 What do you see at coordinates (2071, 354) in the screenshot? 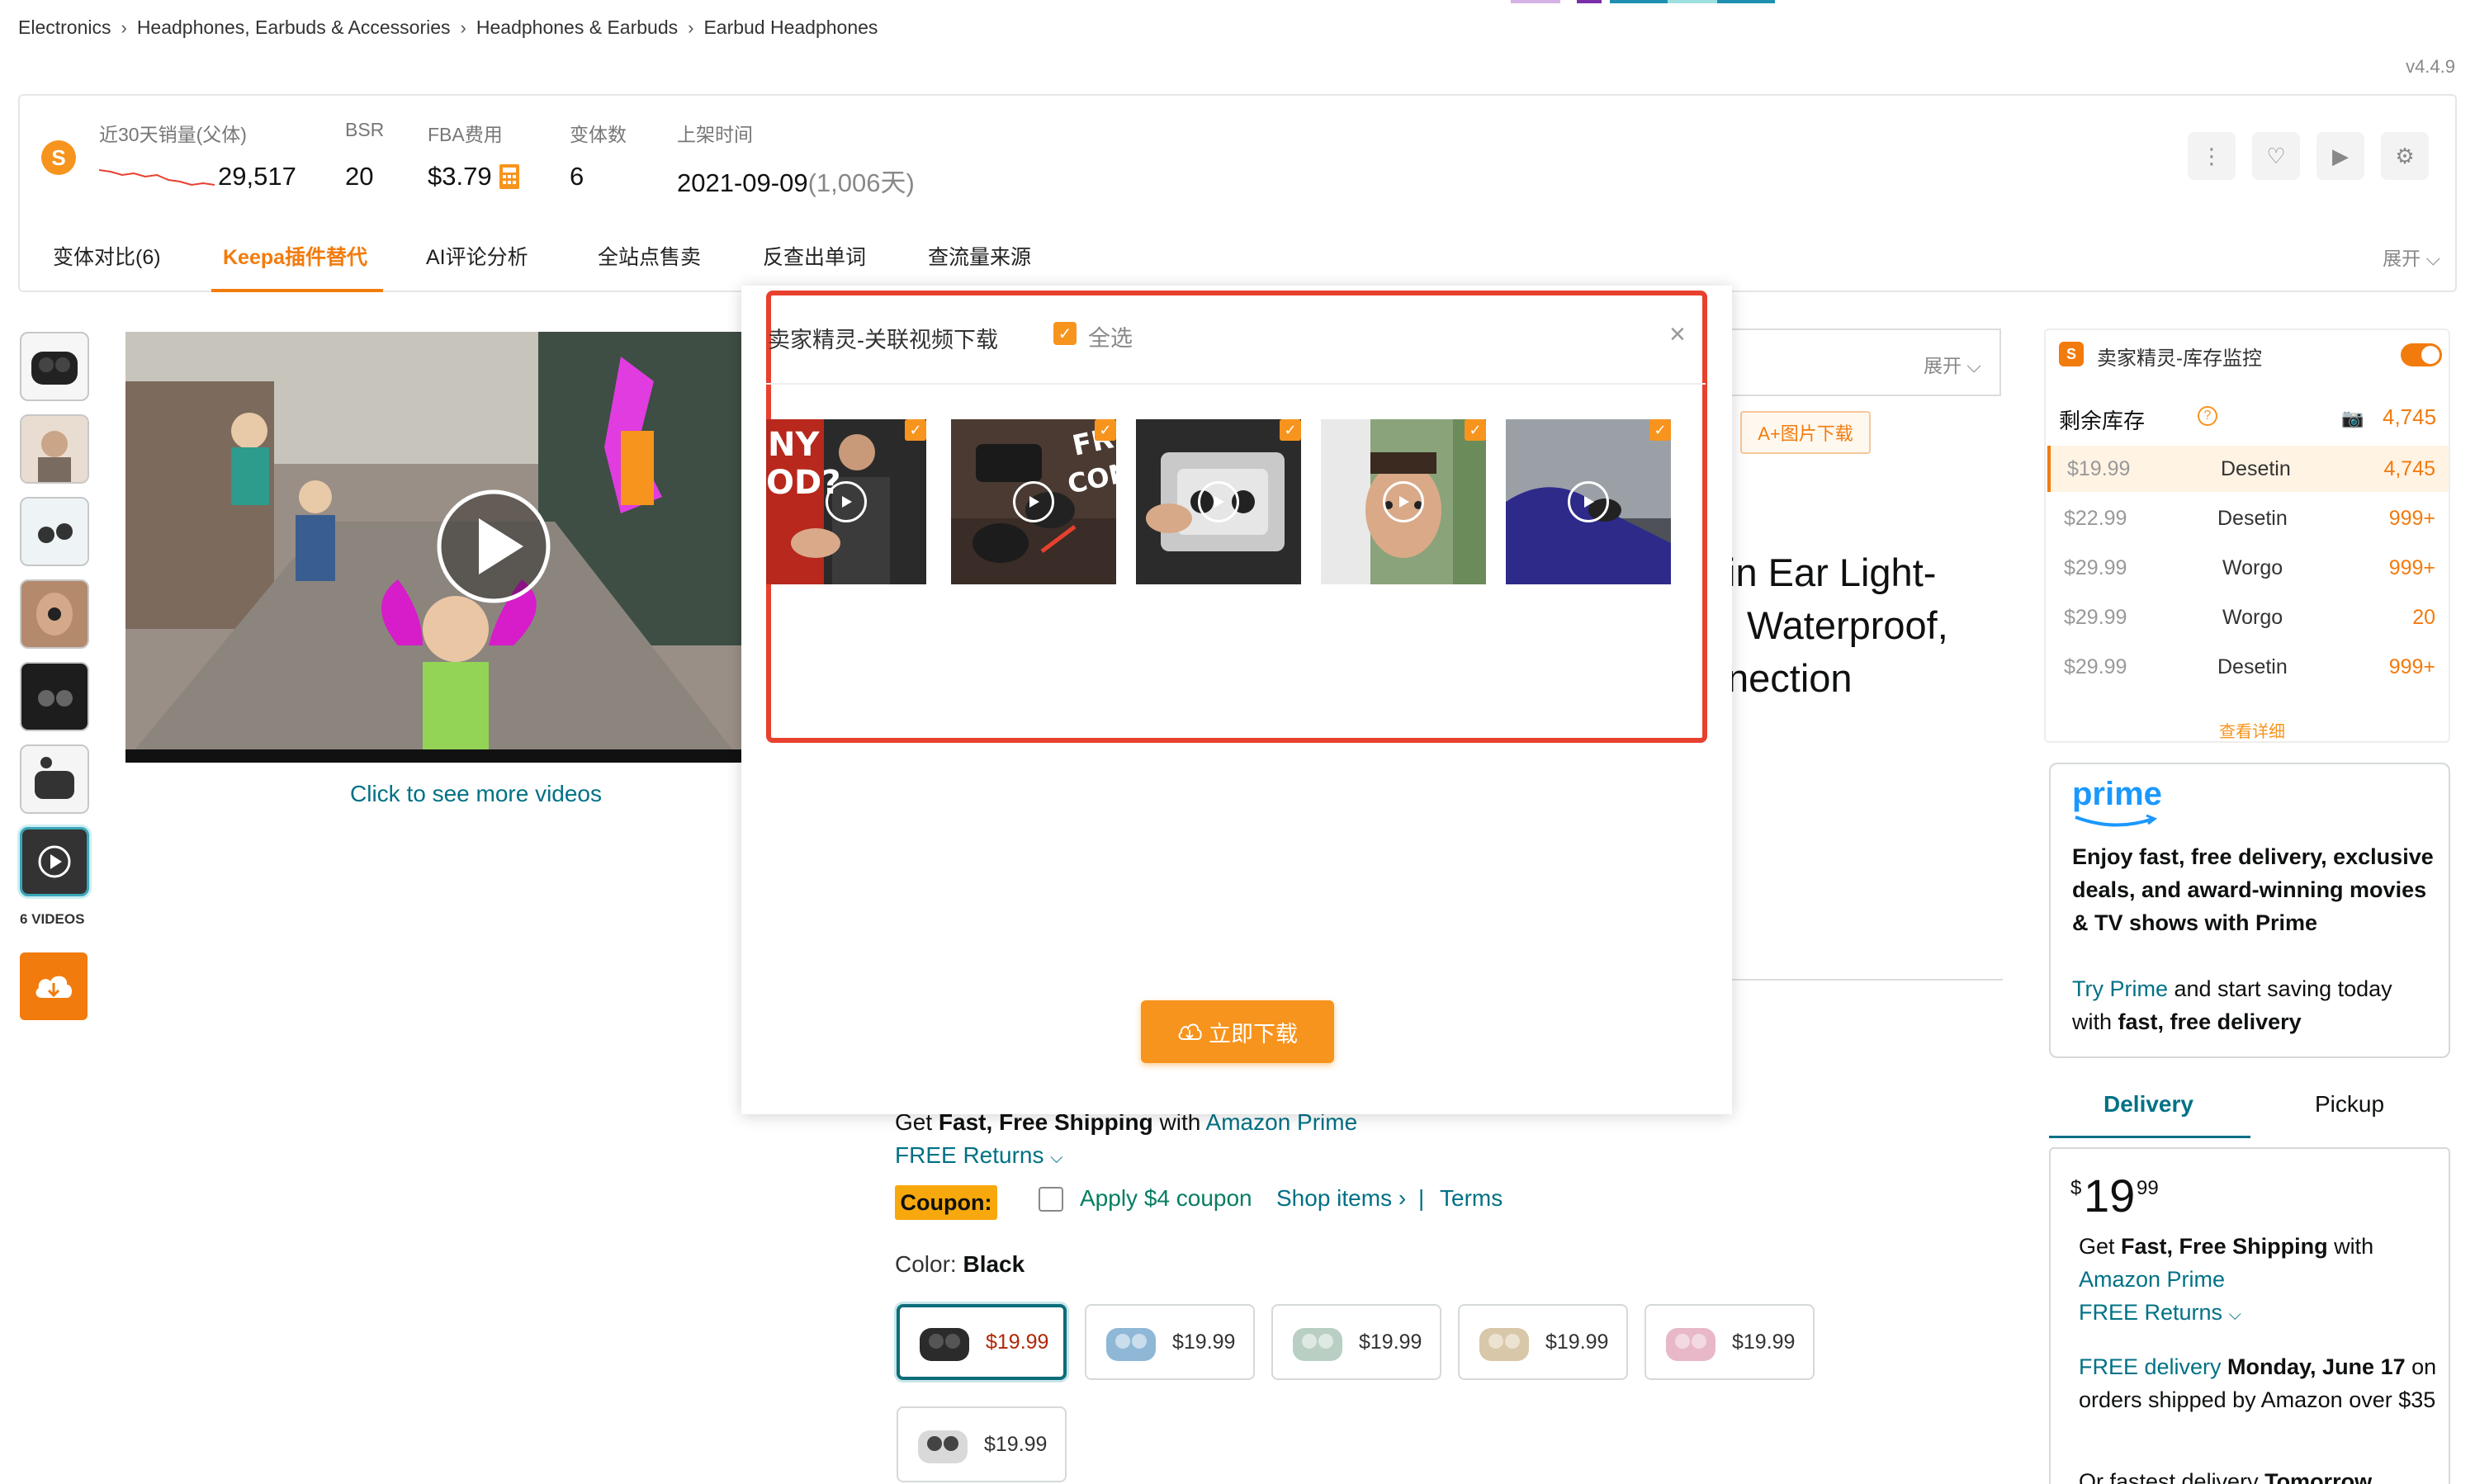
I see `sellersprite-logo-icon: S` at bounding box center [2071, 354].